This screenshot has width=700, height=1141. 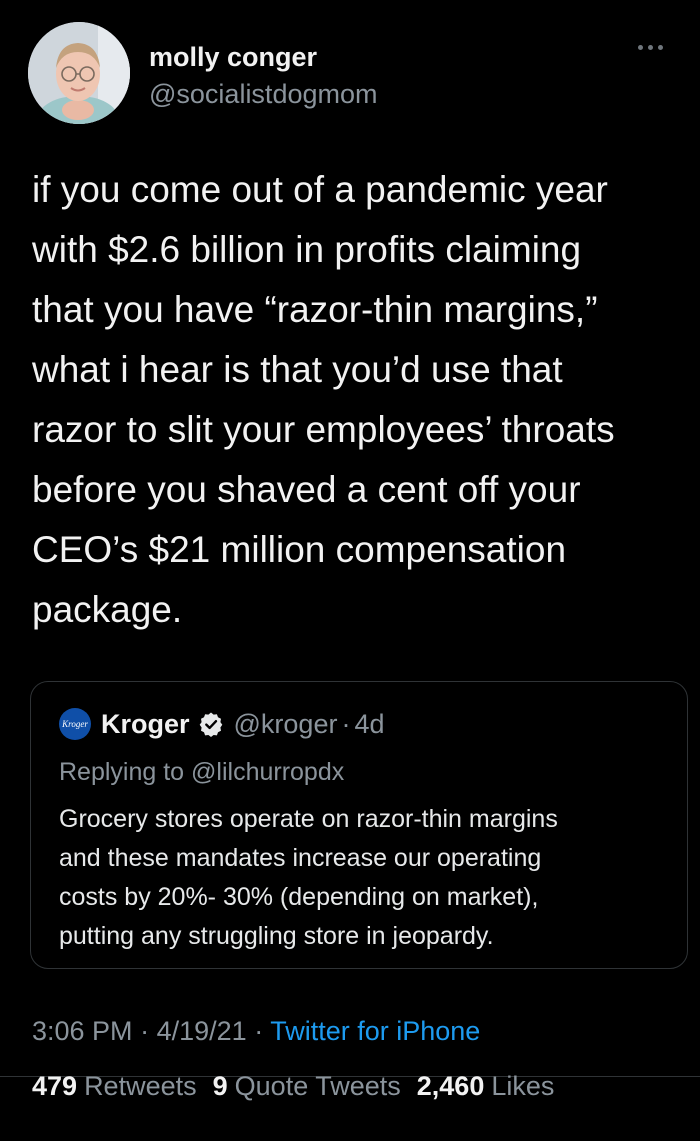 What do you see at coordinates (263, 94) in the screenshot?
I see `author-handle: @socialistdogmom` at bounding box center [263, 94].